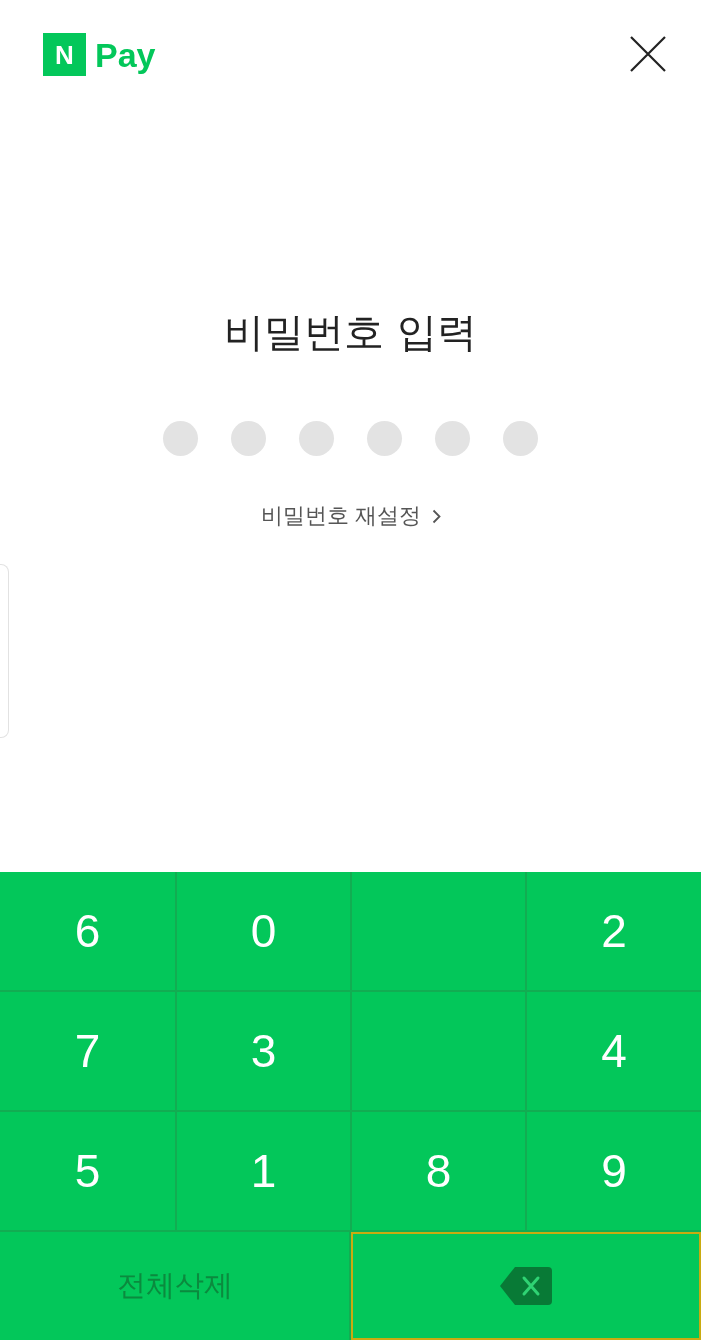  Describe the element at coordinates (263, 1171) in the screenshot. I see `keypad-key: 1` at that location.